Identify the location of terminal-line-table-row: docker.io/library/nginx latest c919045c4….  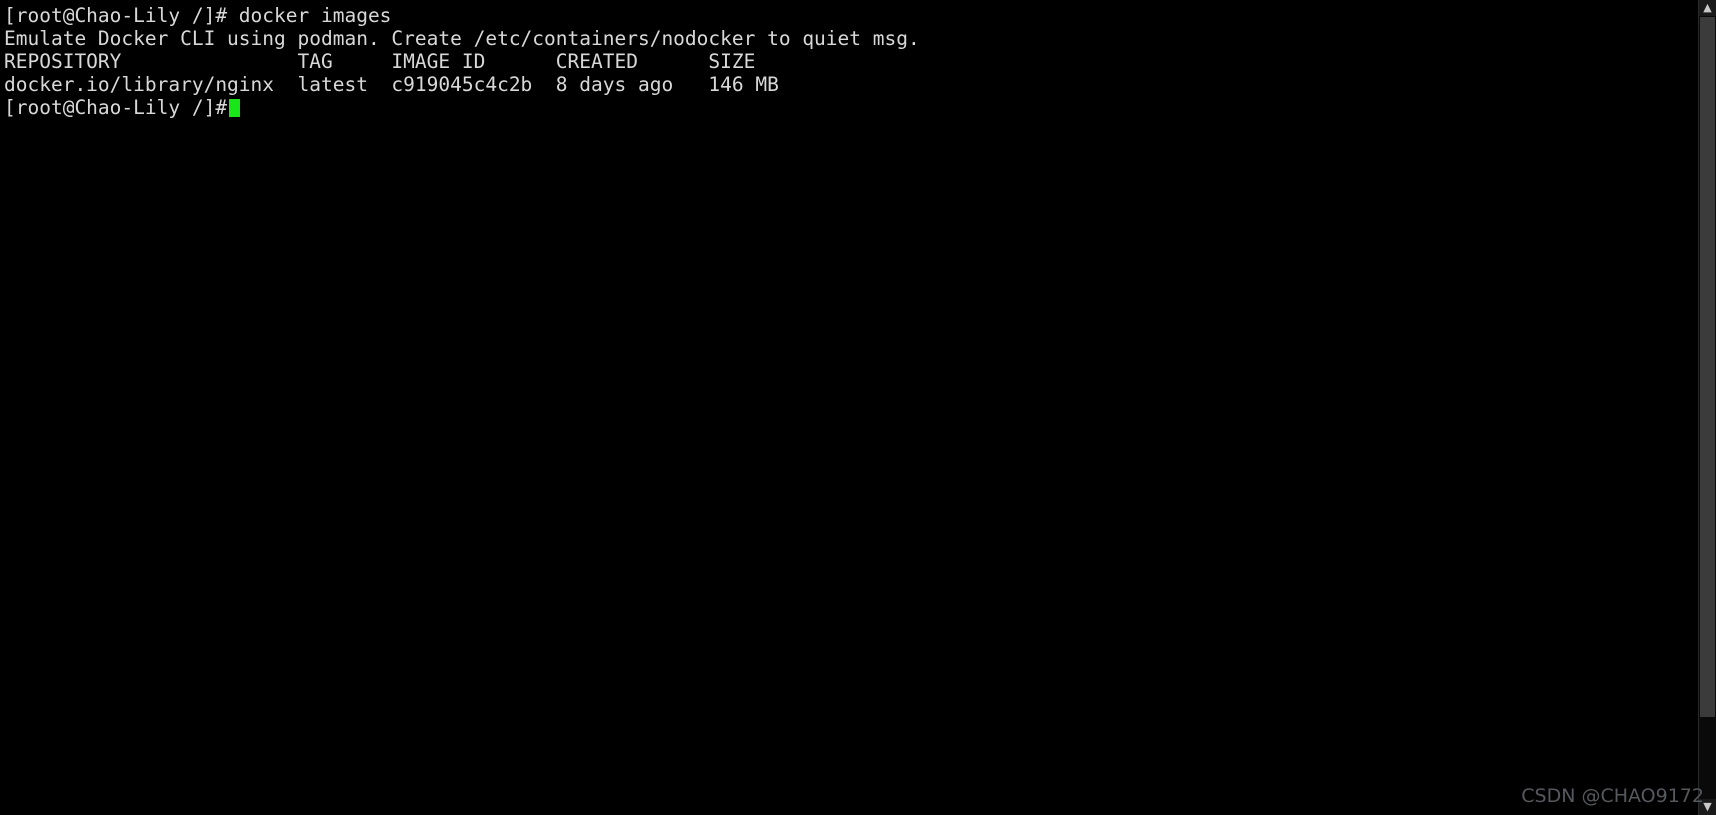
(391, 84).